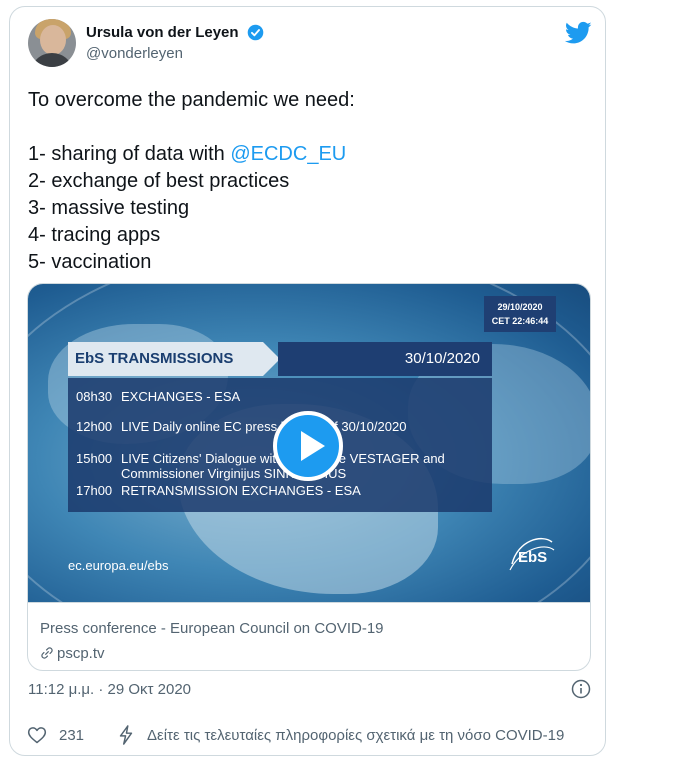  What do you see at coordinates (520, 321) in the screenshot?
I see `broadcast-time: CET 22:46:44` at bounding box center [520, 321].